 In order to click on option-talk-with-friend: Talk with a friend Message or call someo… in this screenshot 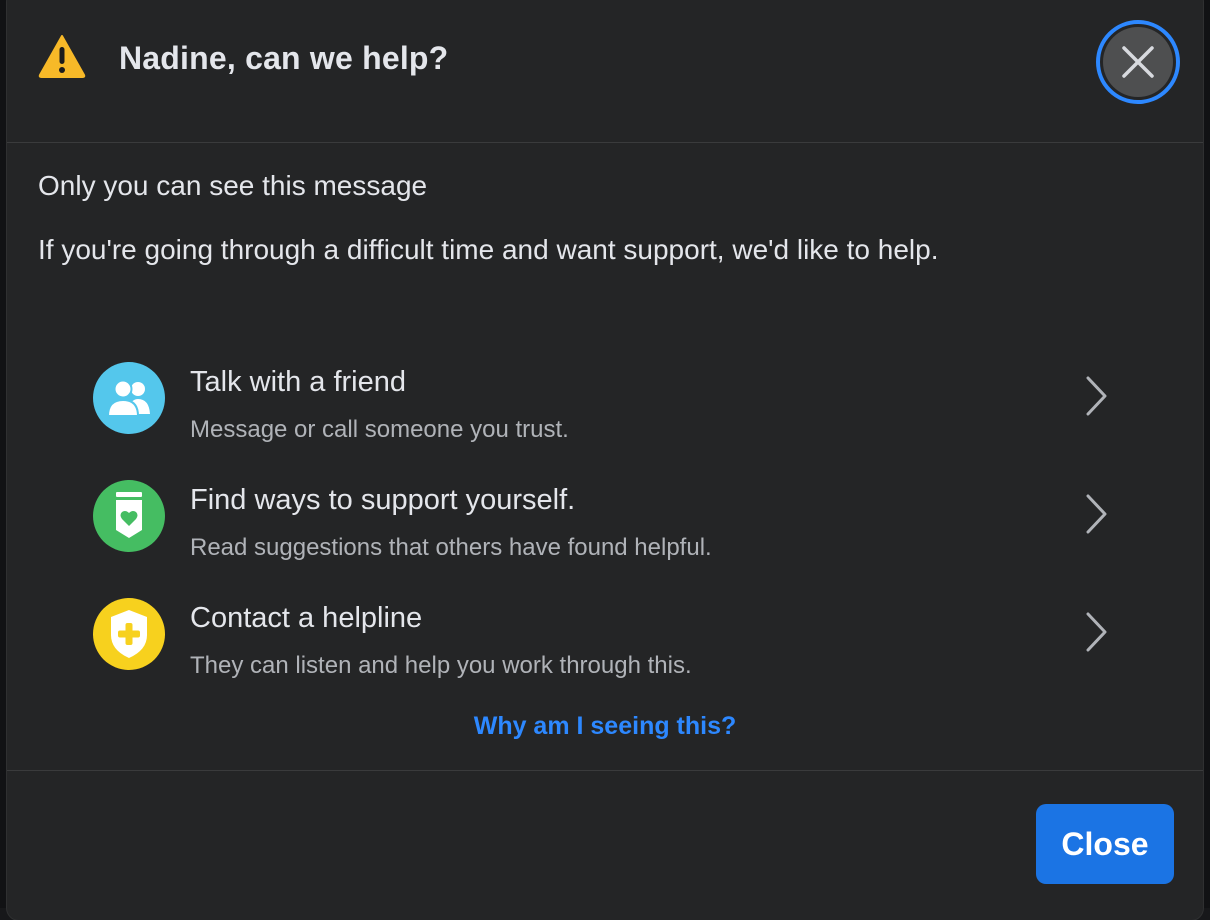, I will do `click(607, 412)`.